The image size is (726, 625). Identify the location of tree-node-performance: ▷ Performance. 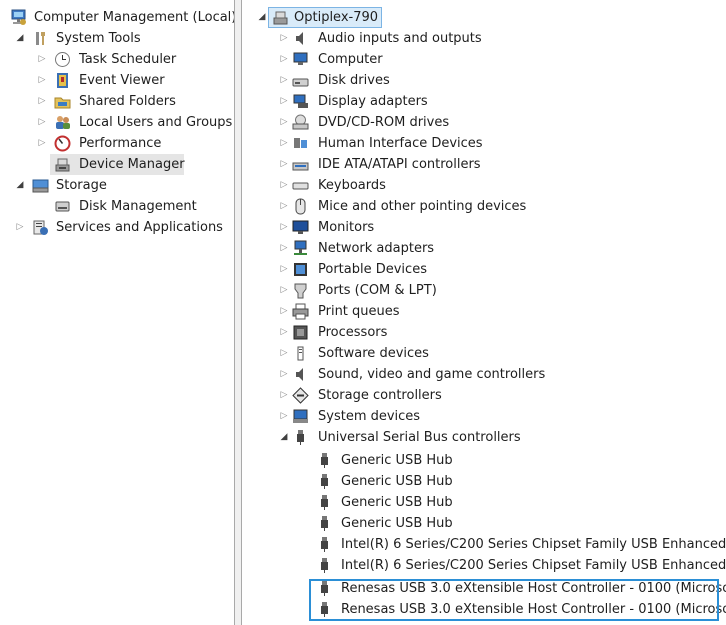
(117, 143).